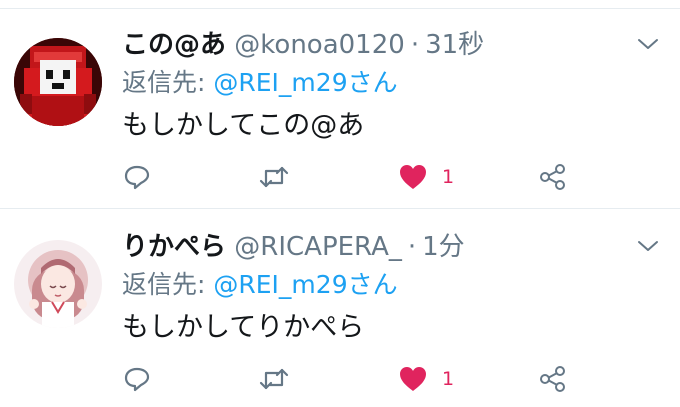 The width and height of the screenshot is (680, 407). I want to click on tweet-header: りかぺら @RICAPERA_ · 1分, so click(293, 247).